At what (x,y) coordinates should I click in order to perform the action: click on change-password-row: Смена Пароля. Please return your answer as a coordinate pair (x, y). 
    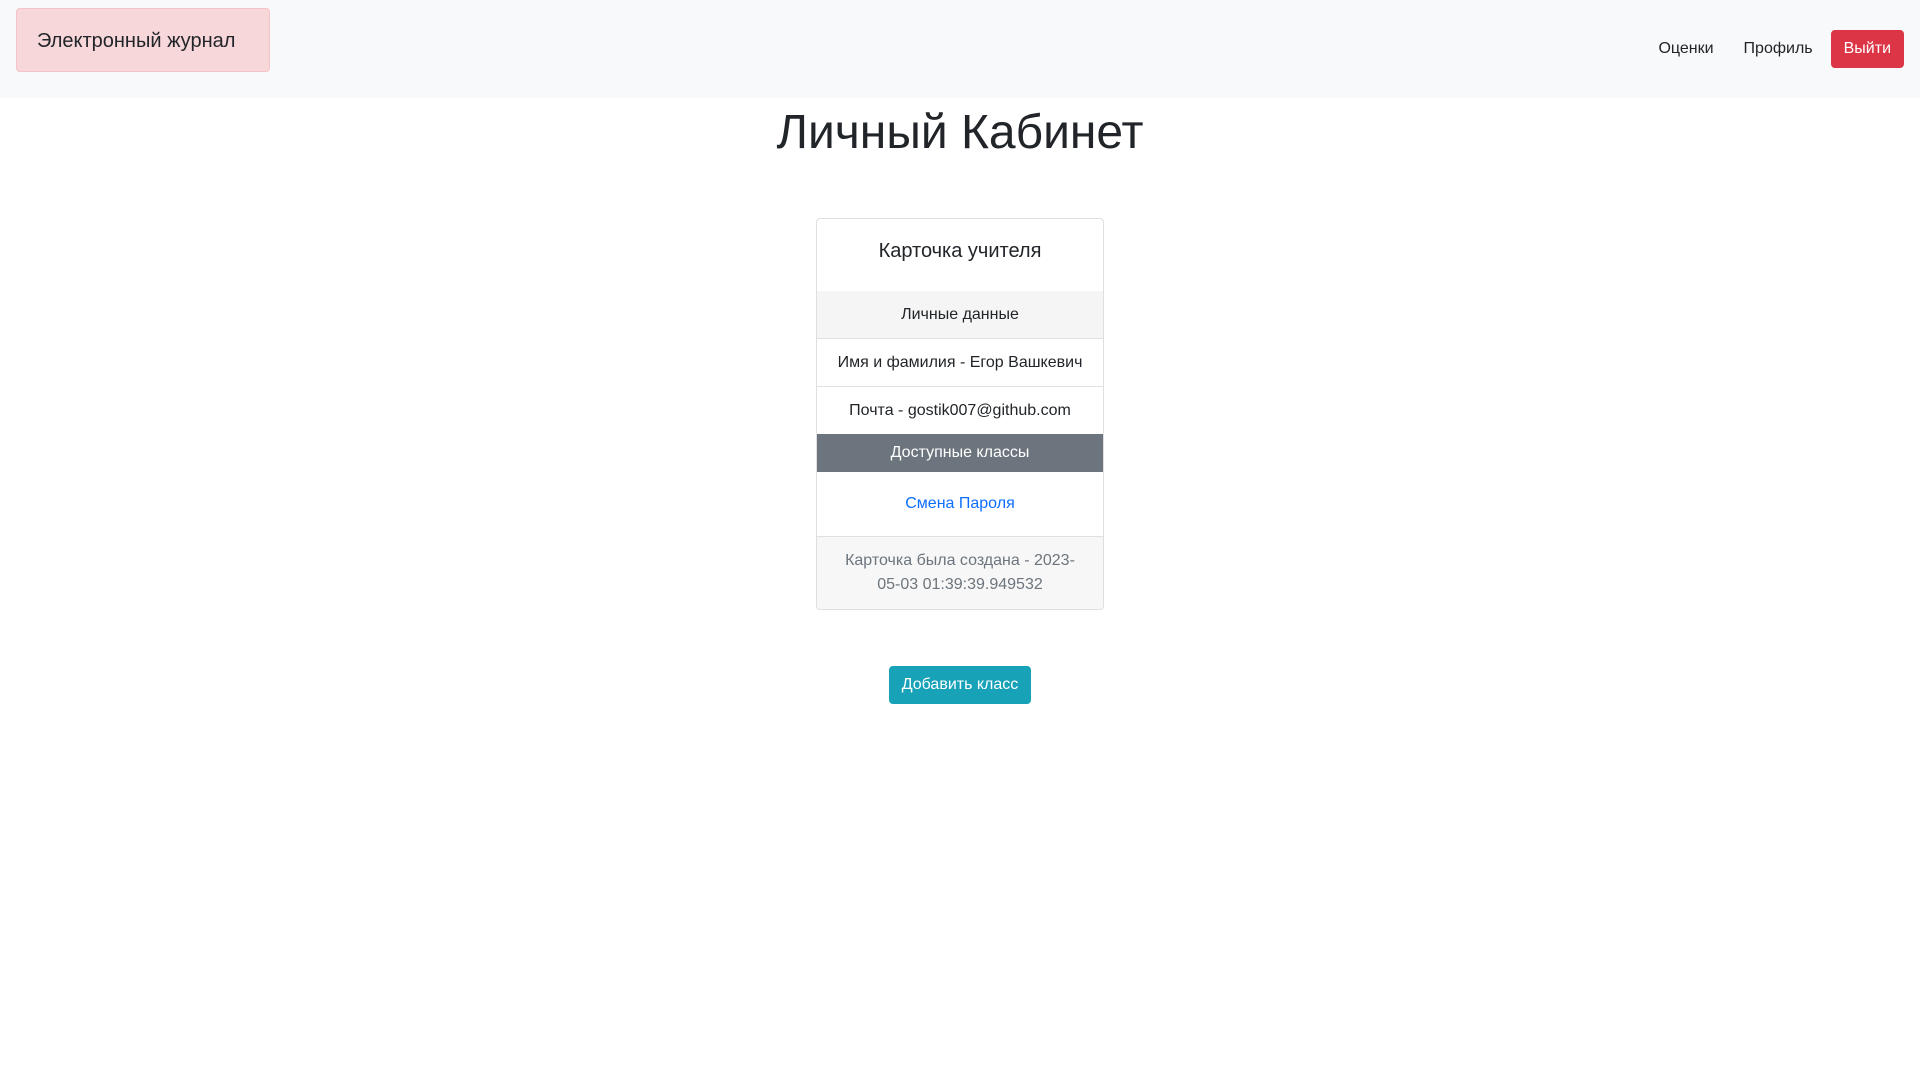
    Looking at the image, I should click on (960, 504).